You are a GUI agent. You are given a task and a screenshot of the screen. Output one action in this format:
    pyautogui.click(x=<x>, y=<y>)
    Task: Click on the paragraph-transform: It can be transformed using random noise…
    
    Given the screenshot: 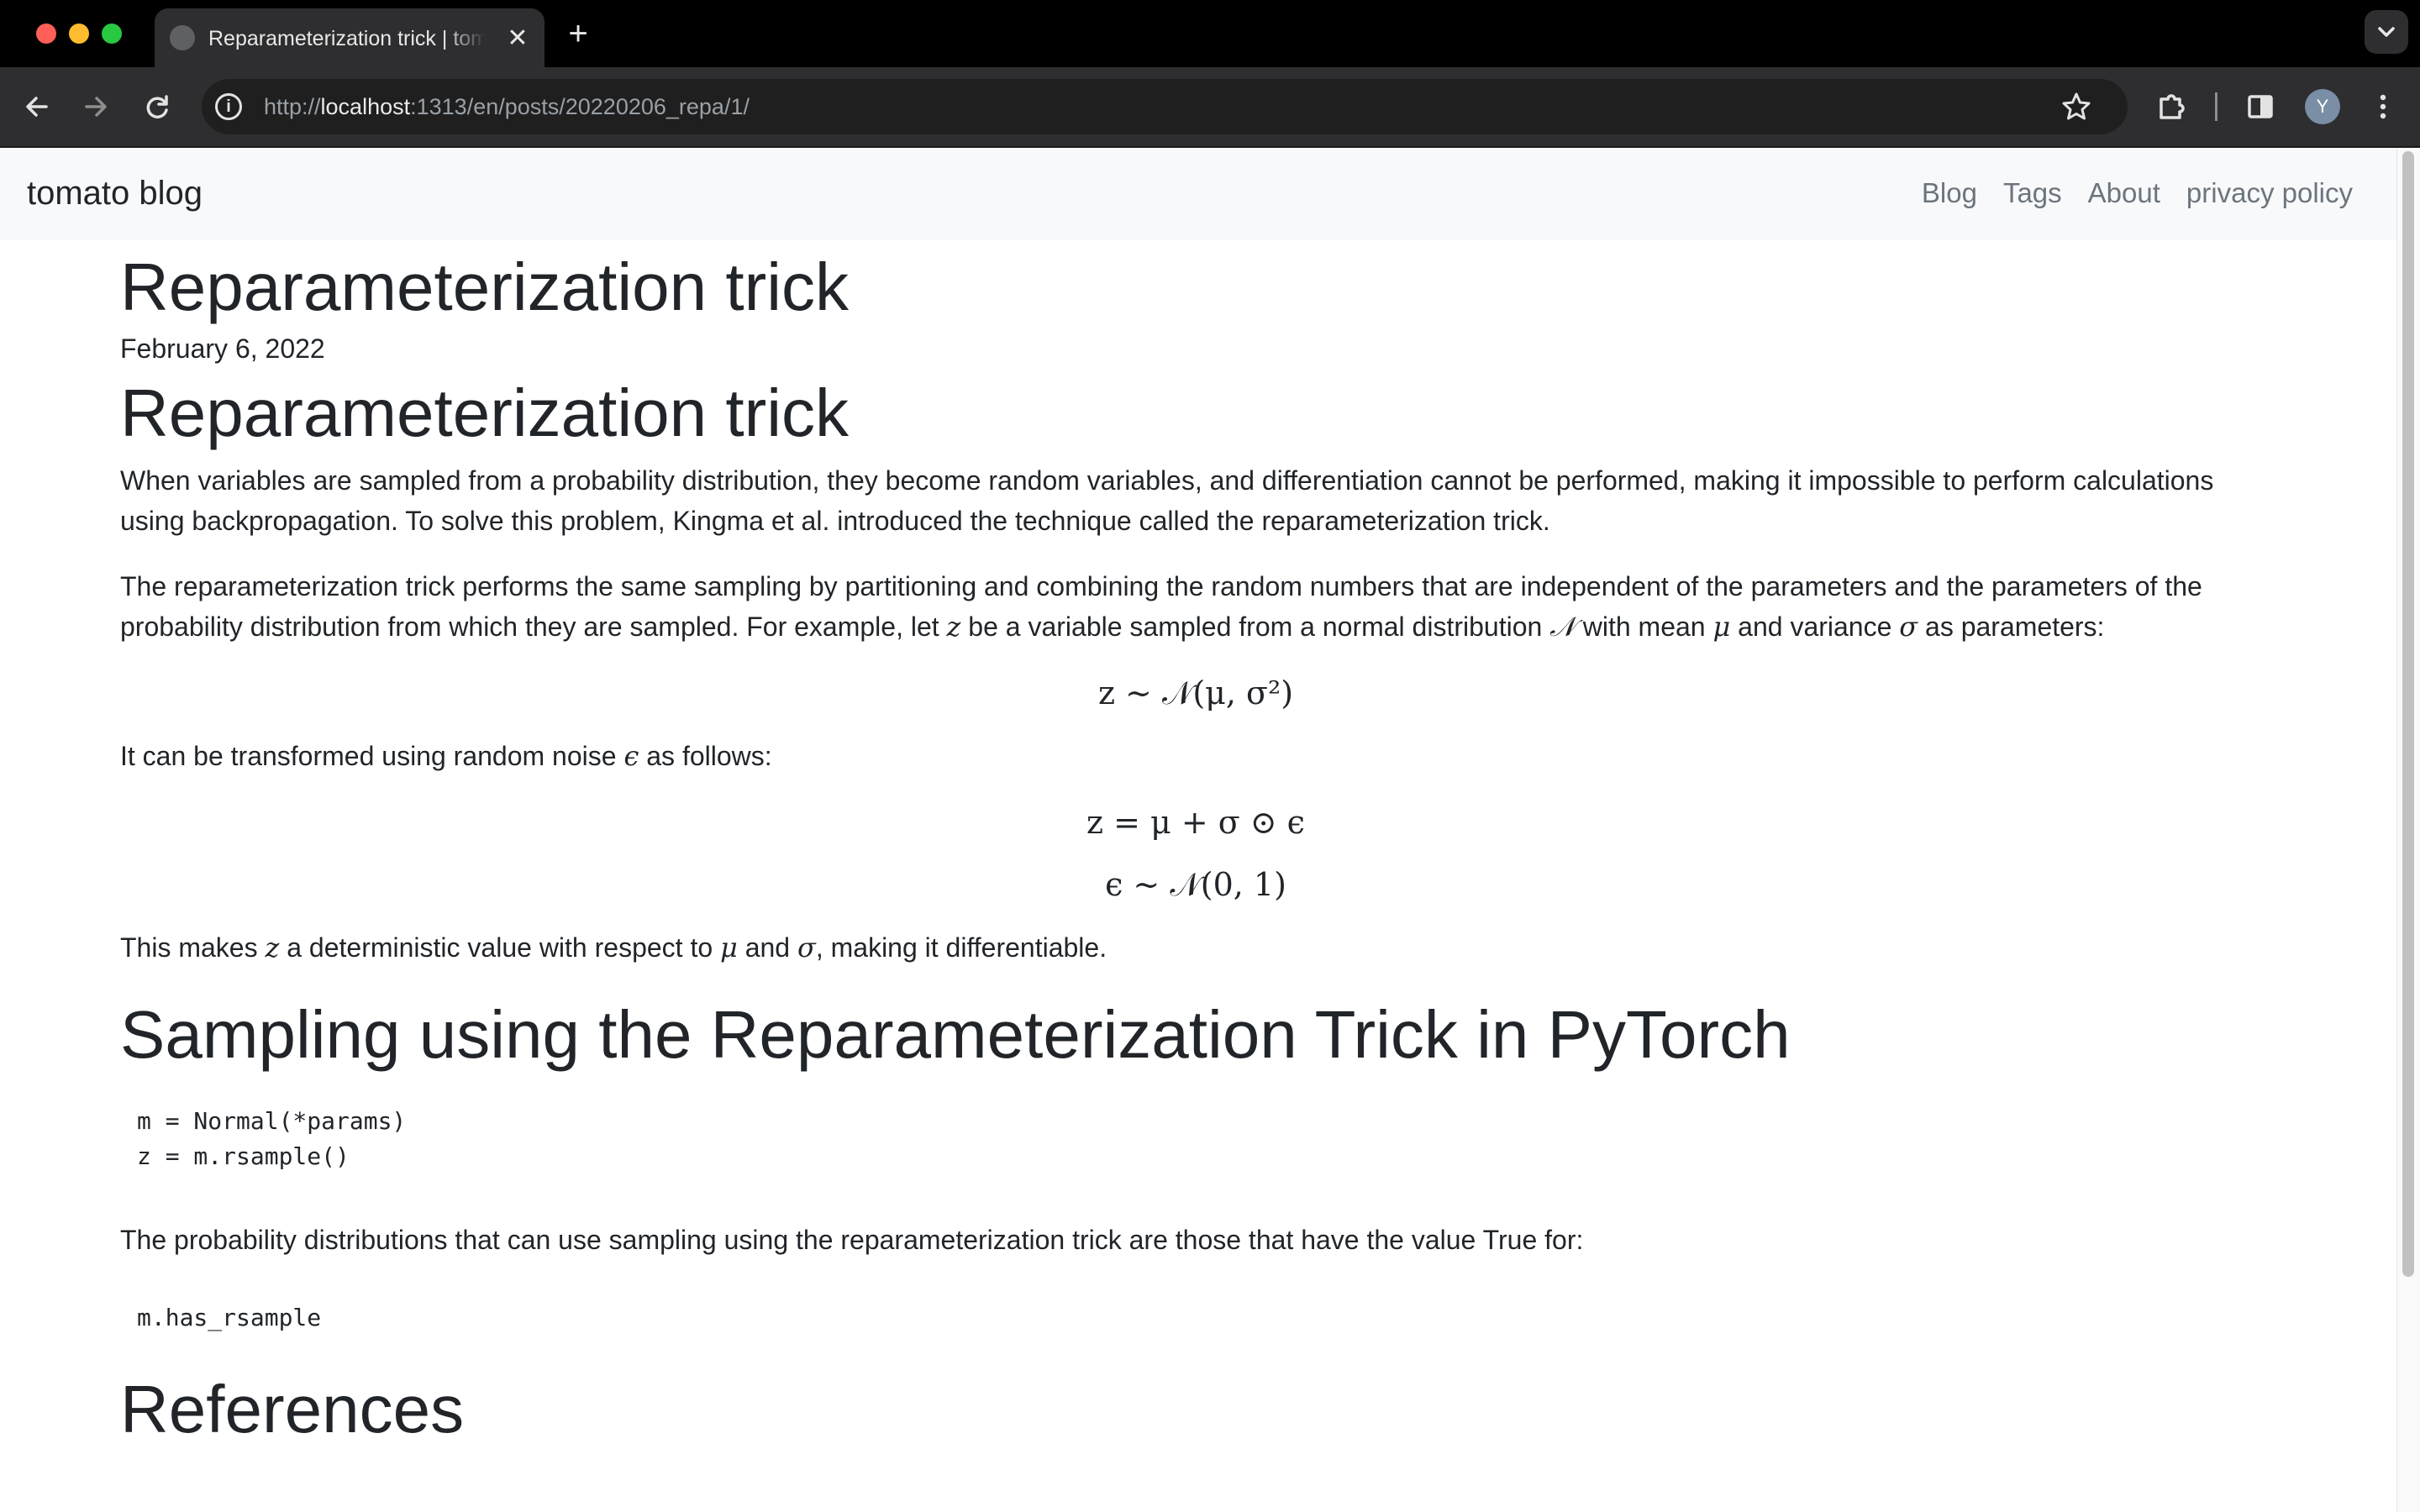 What is the action you would take?
    pyautogui.click(x=1200, y=756)
    